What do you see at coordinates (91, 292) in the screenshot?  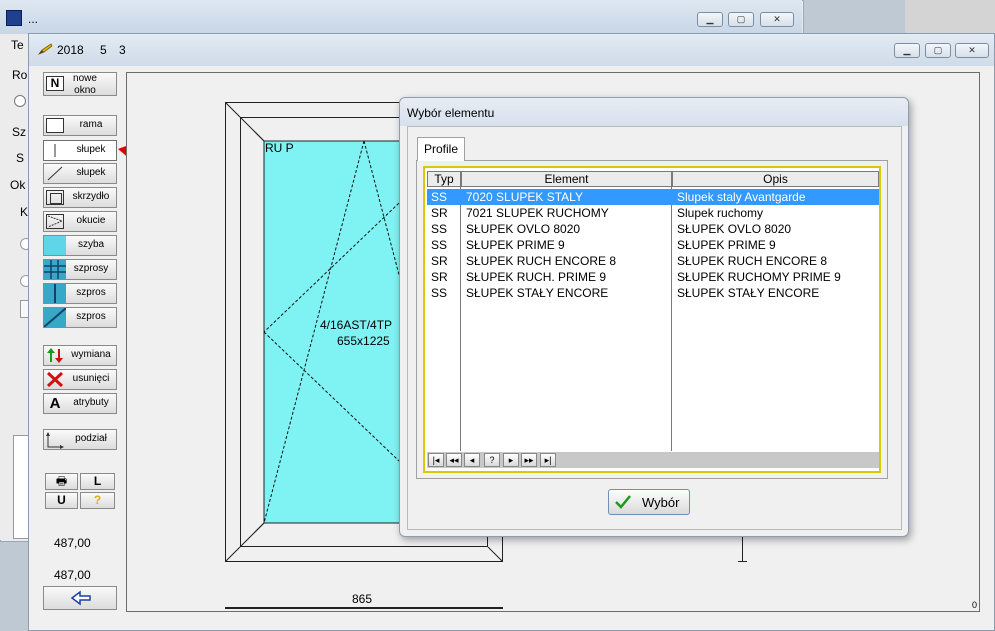 I see `glazing-bar-1-label: szpros` at bounding box center [91, 292].